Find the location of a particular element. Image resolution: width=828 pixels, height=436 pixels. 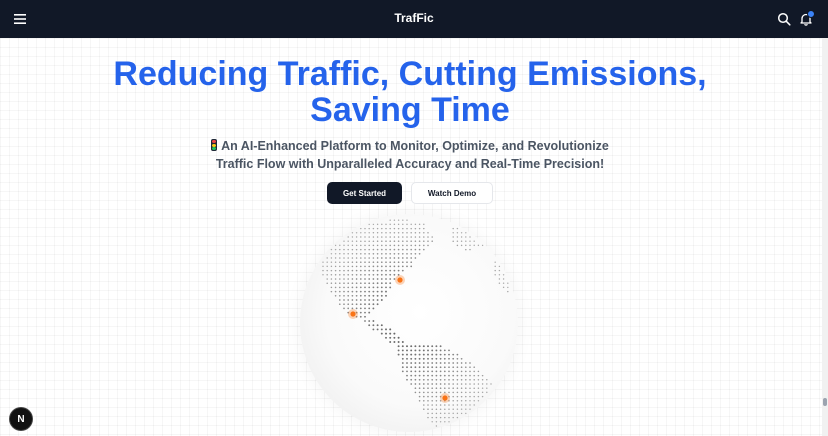

framework-badge: N is located at coordinates (21, 419).